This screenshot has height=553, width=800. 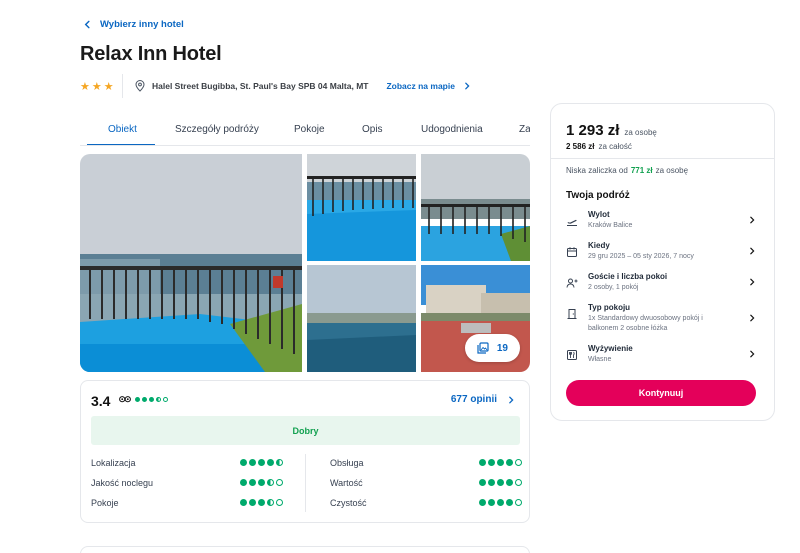 What do you see at coordinates (593, 130) in the screenshot?
I see `price-value: 1 293 zł` at bounding box center [593, 130].